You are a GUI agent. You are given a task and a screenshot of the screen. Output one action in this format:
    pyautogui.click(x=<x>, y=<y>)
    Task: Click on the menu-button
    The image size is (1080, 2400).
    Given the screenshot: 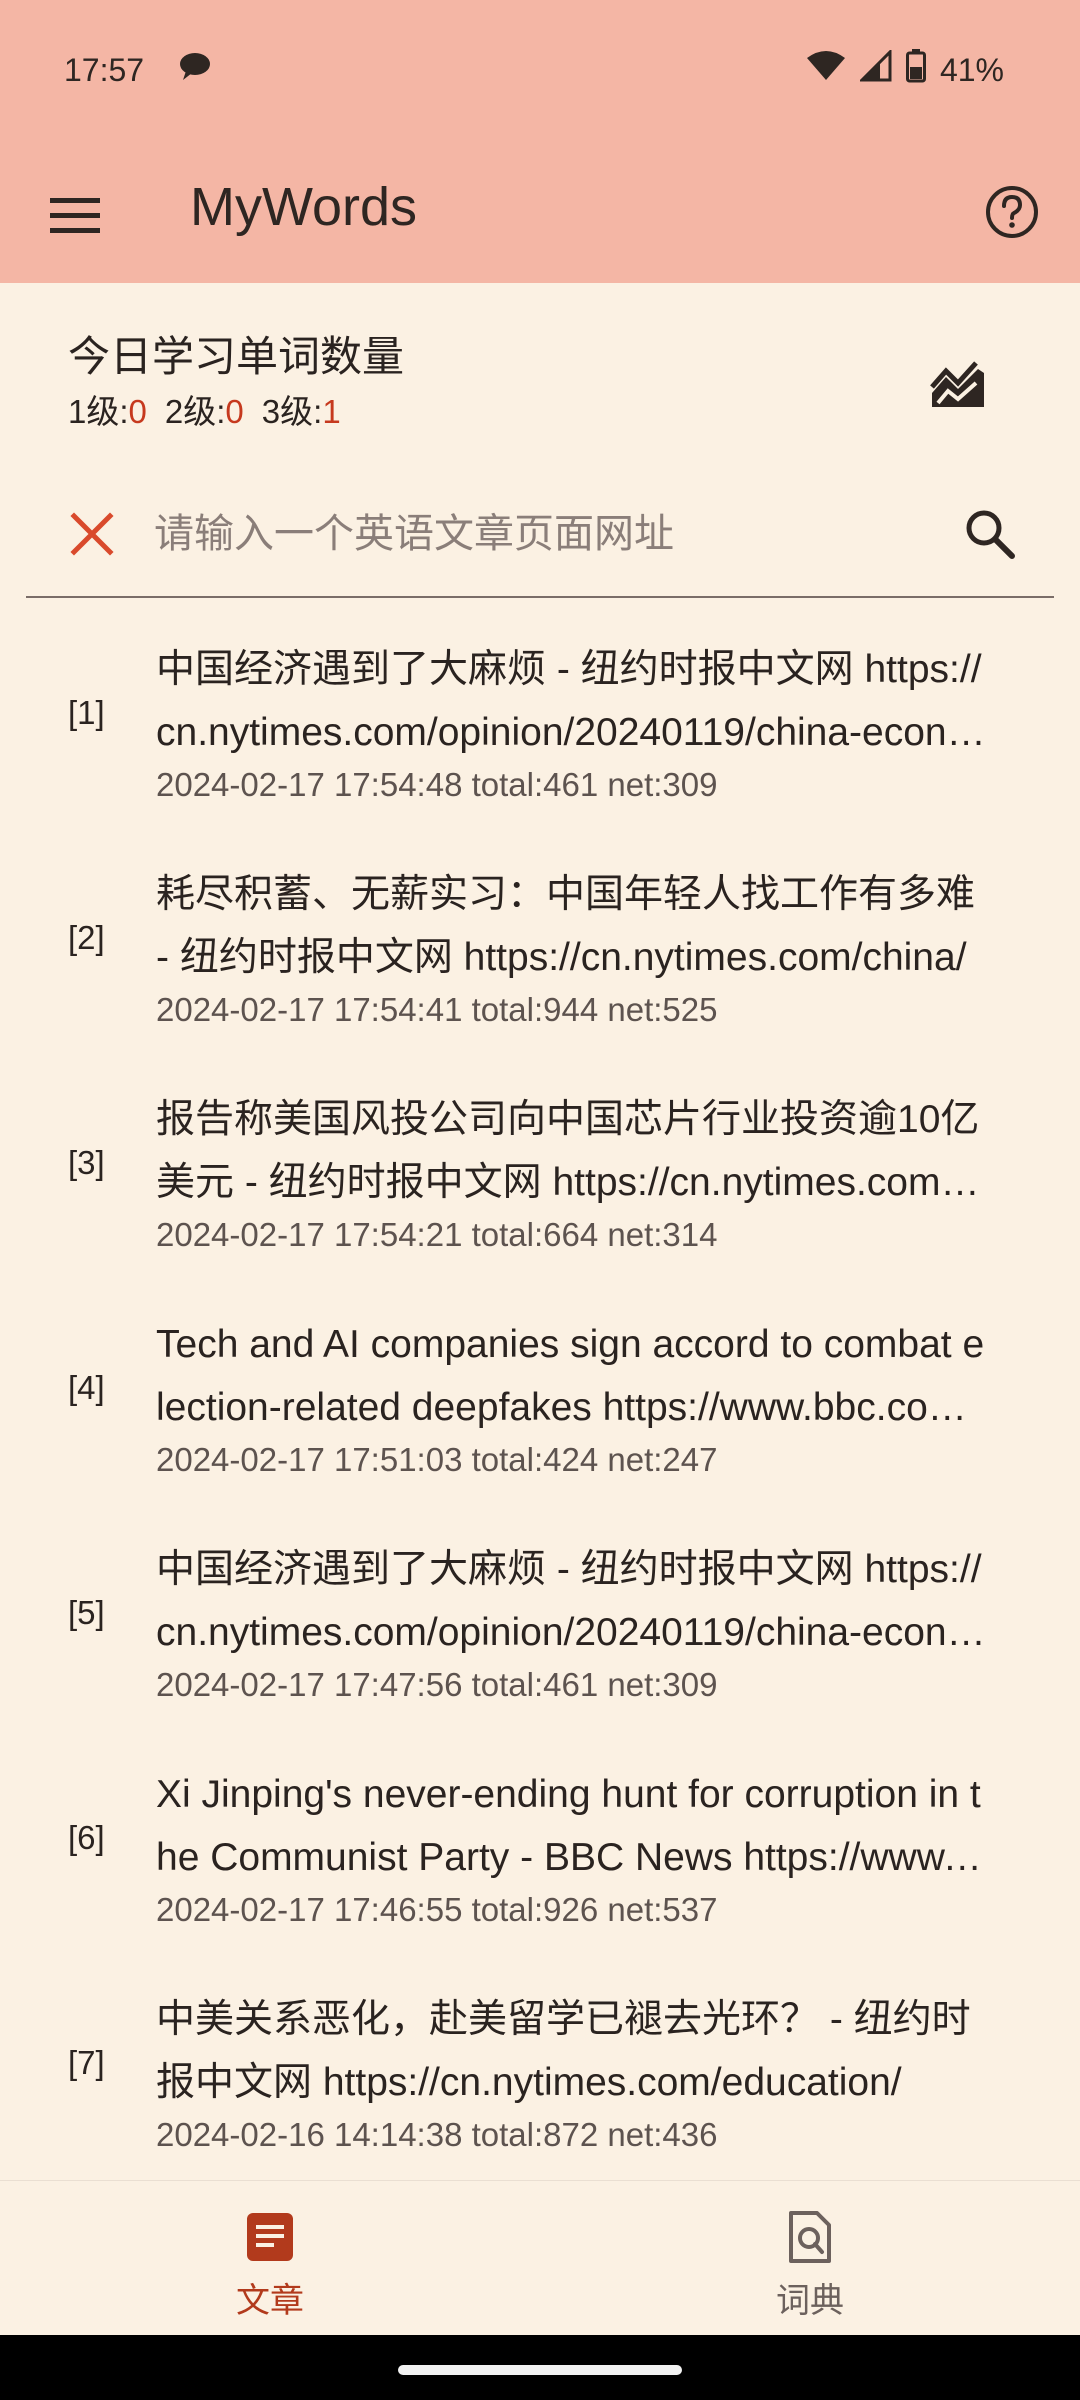 What is the action you would take?
    pyautogui.click(x=75, y=215)
    